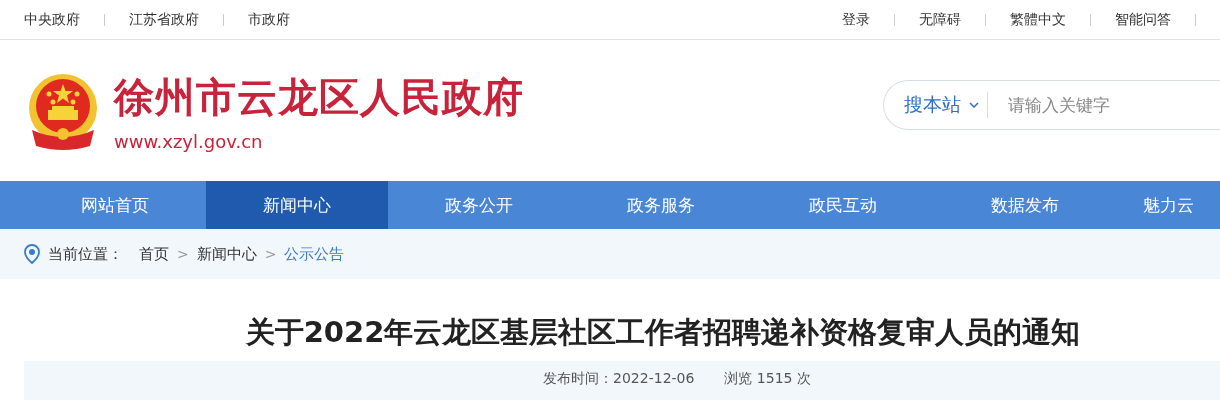 The width and height of the screenshot is (1220, 400). What do you see at coordinates (226, 254) in the screenshot?
I see `breadcrumb-link: 新闻中心` at bounding box center [226, 254].